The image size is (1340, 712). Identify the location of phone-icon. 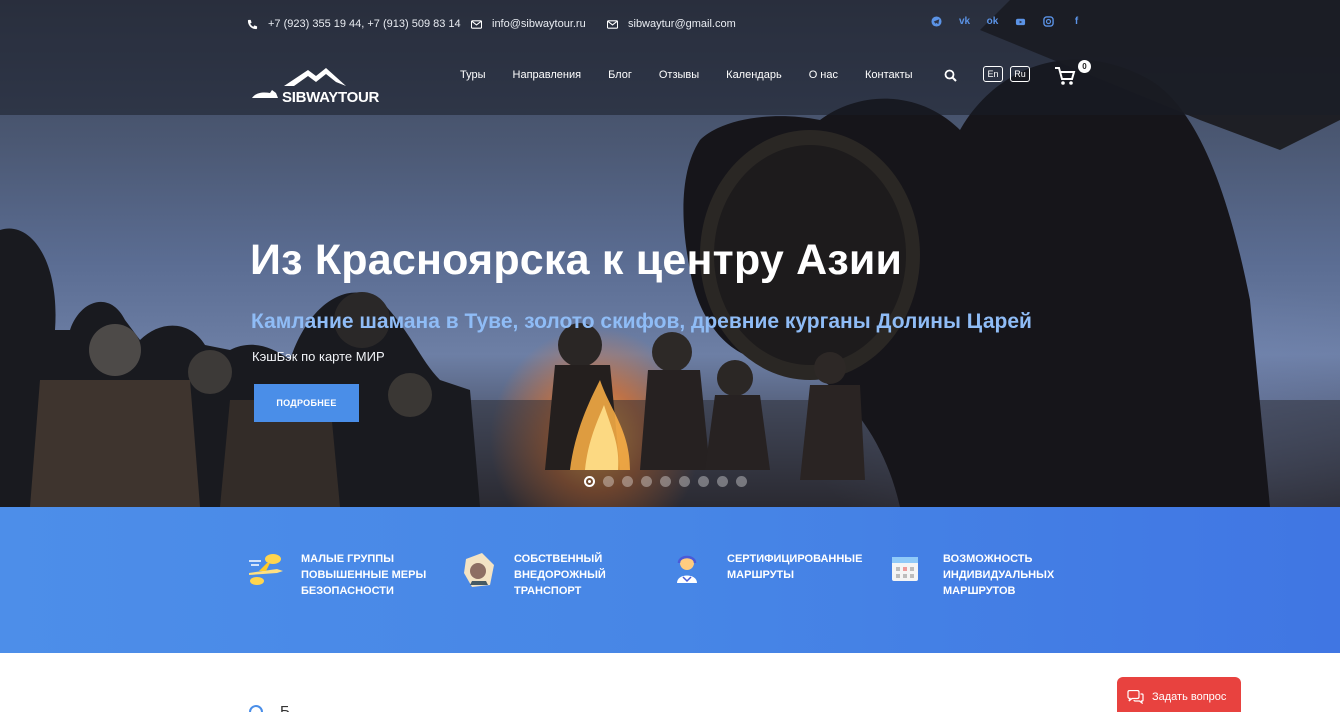
(252, 24).